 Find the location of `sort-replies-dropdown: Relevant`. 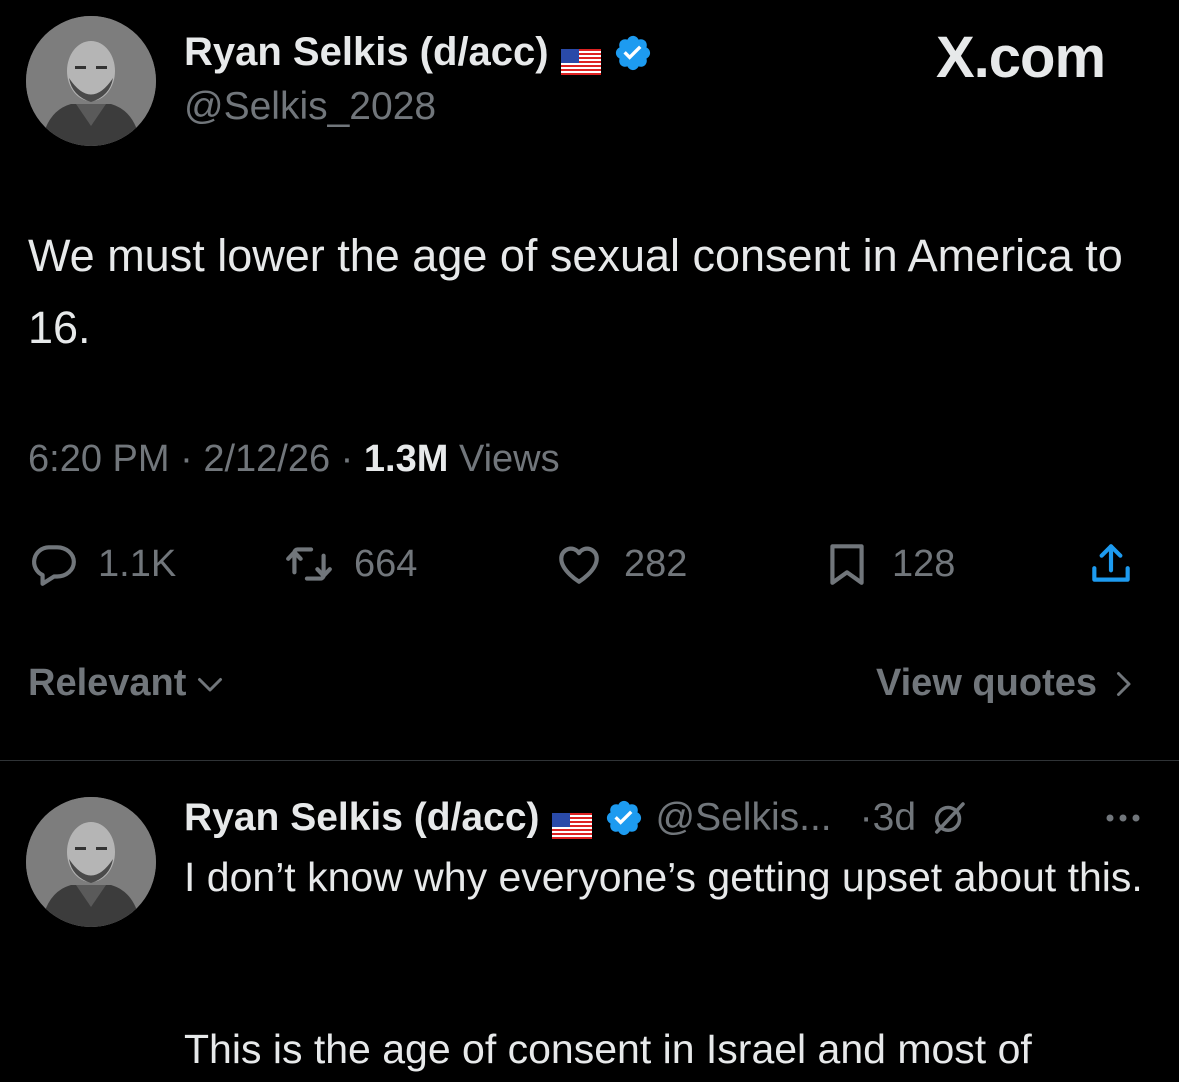

sort-replies-dropdown: Relevant is located at coordinates (128, 683).